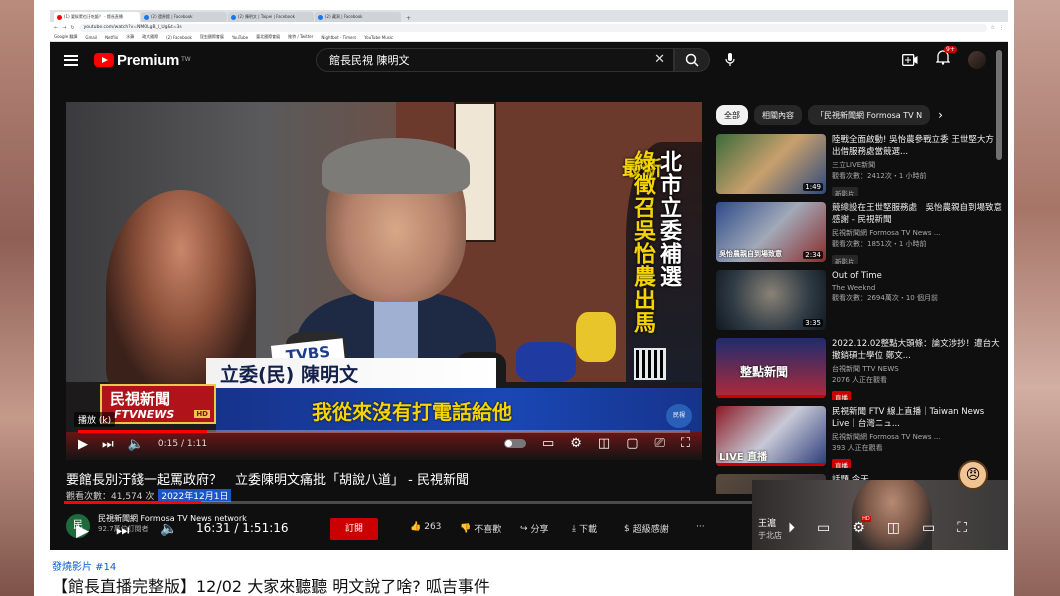 The width and height of the screenshot is (1060, 596). Describe the element at coordinates (771, 436) in the screenshot. I see `video-thumbnail: LIVE 直播` at that location.